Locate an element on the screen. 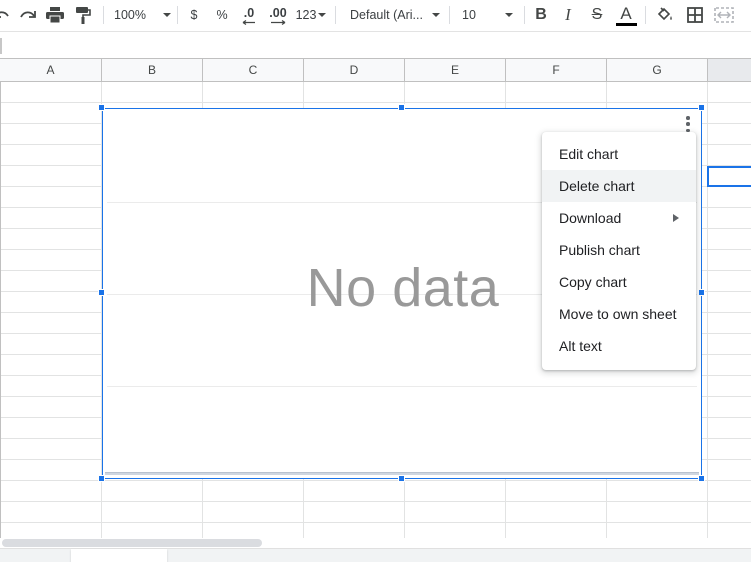  sheet-tab-bar is located at coordinates (375, 555).